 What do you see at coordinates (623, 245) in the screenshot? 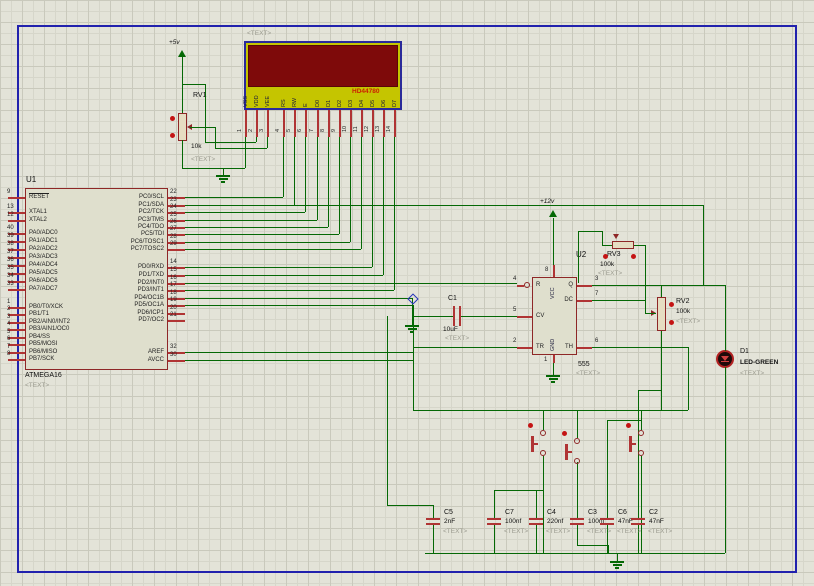
I see `rv3-pot` at bounding box center [623, 245].